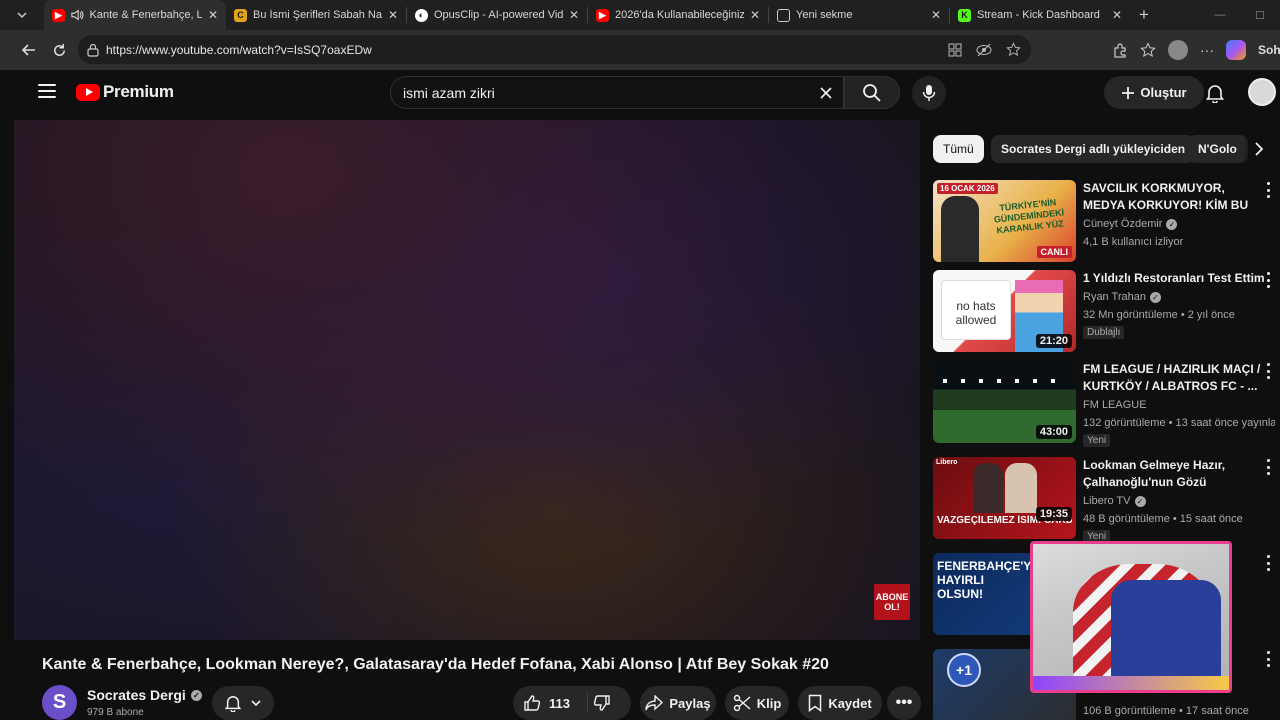 Image resolution: width=1280 pixels, height=720 pixels. What do you see at coordinates (964, 670) in the screenshot?
I see `plus-one-icon: +1` at bounding box center [964, 670].